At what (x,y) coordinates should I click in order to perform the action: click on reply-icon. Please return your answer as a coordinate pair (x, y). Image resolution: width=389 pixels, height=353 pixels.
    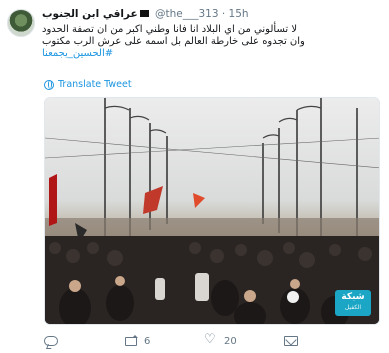
    Looking at the image, I should click on (51, 341).